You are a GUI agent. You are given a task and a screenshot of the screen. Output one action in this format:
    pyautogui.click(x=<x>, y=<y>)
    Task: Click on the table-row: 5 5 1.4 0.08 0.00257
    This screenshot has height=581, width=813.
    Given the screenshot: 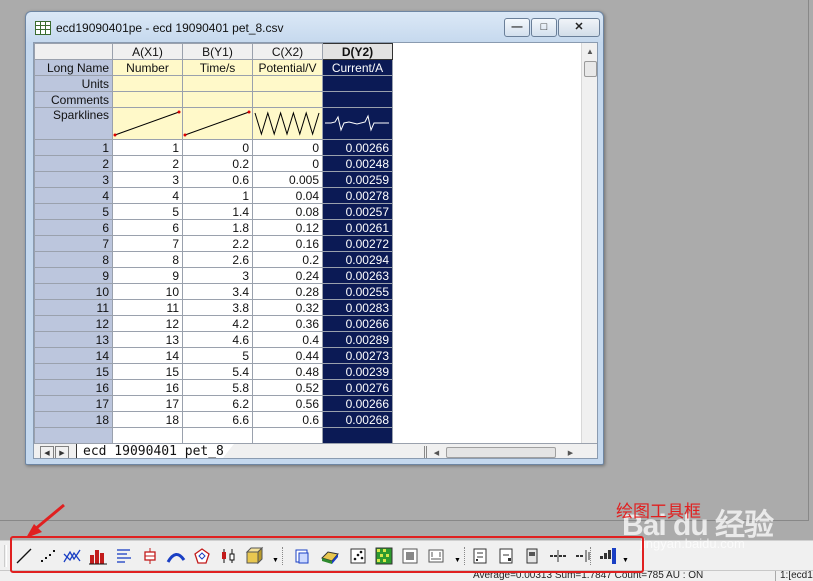 What is the action you would take?
    pyautogui.click(x=213, y=211)
    